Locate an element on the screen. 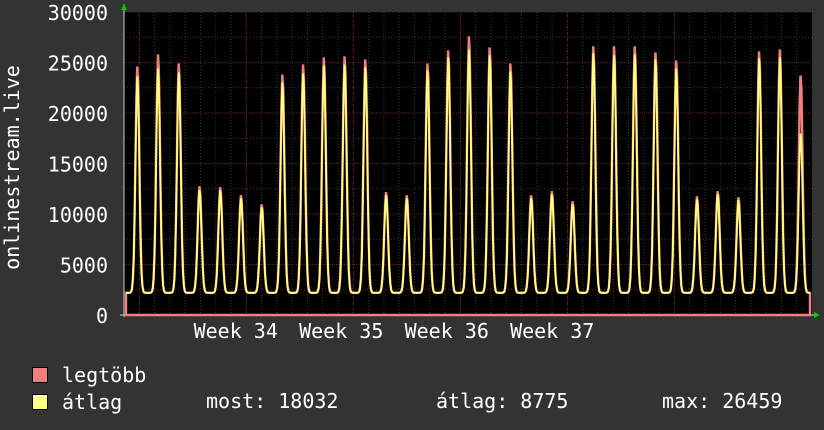 The height and width of the screenshot is (430, 824). y-tick-label: 20000 is located at coordinates (78, 114).